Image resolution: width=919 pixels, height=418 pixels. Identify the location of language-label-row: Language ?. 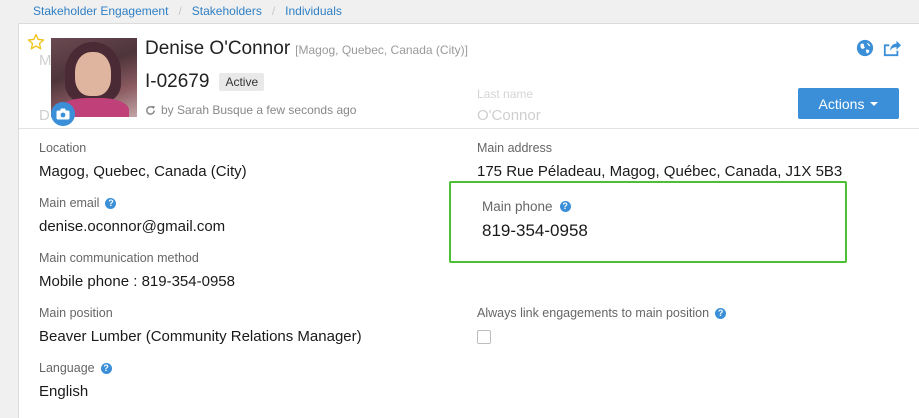
(75, 368).